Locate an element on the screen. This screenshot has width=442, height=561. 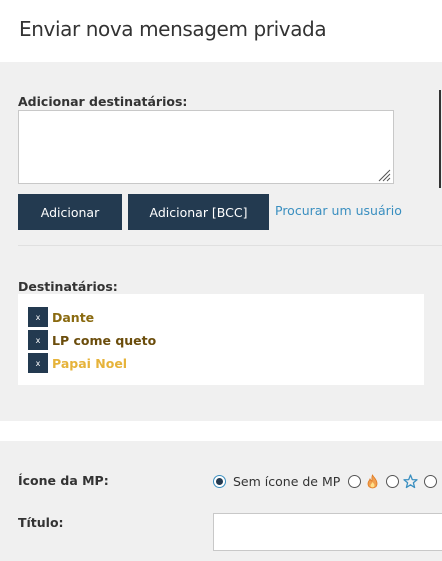
search-user-link: Procurar um usuário is located at coordinates (338, 210).